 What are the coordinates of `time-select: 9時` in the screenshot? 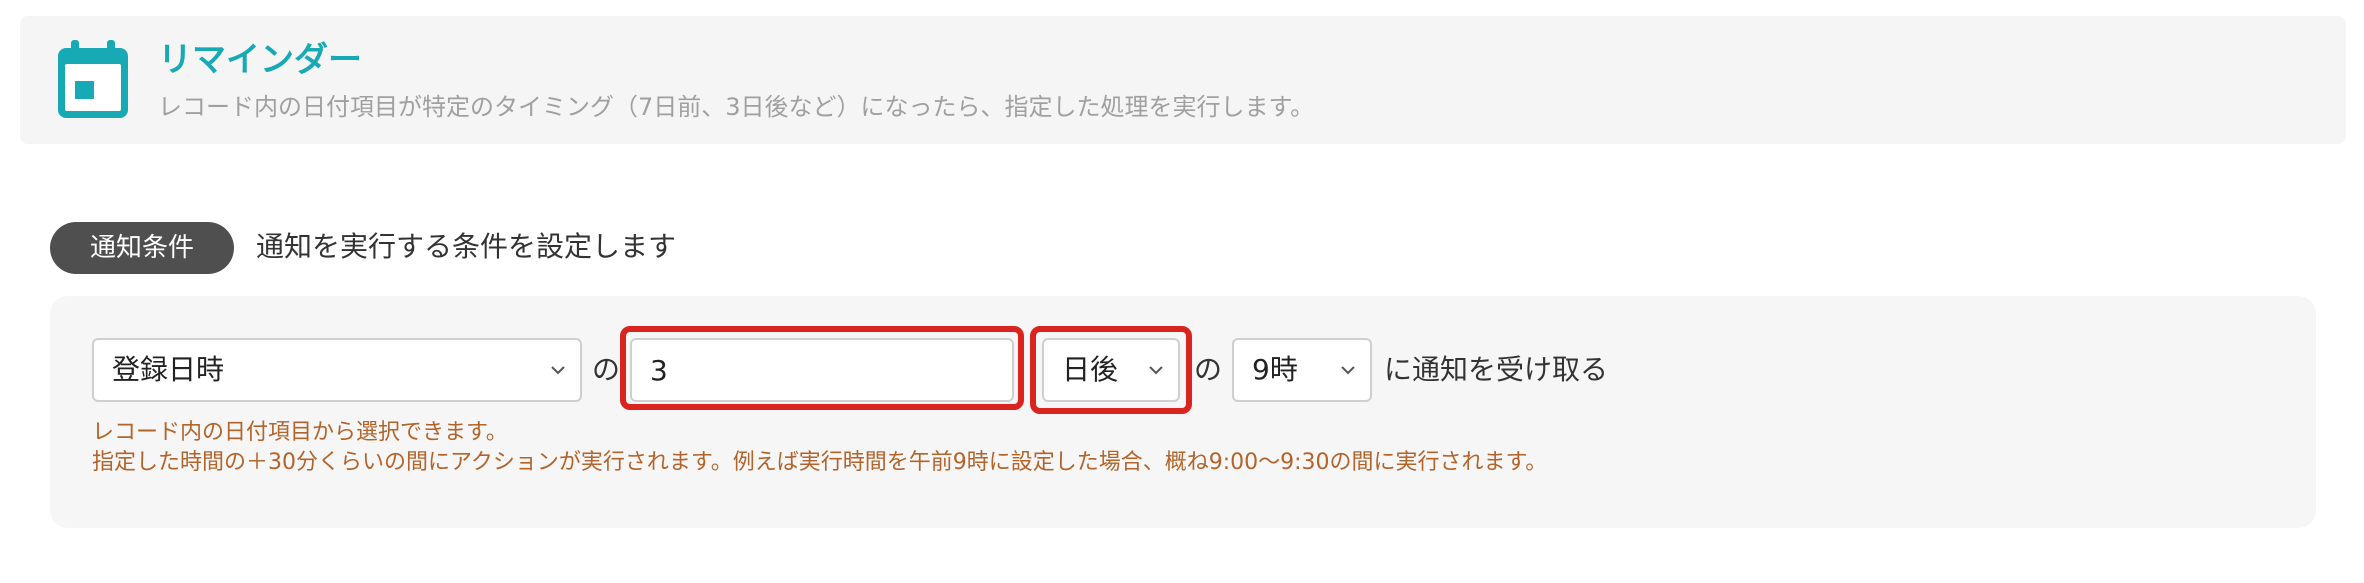 It's located at (1302, 370).